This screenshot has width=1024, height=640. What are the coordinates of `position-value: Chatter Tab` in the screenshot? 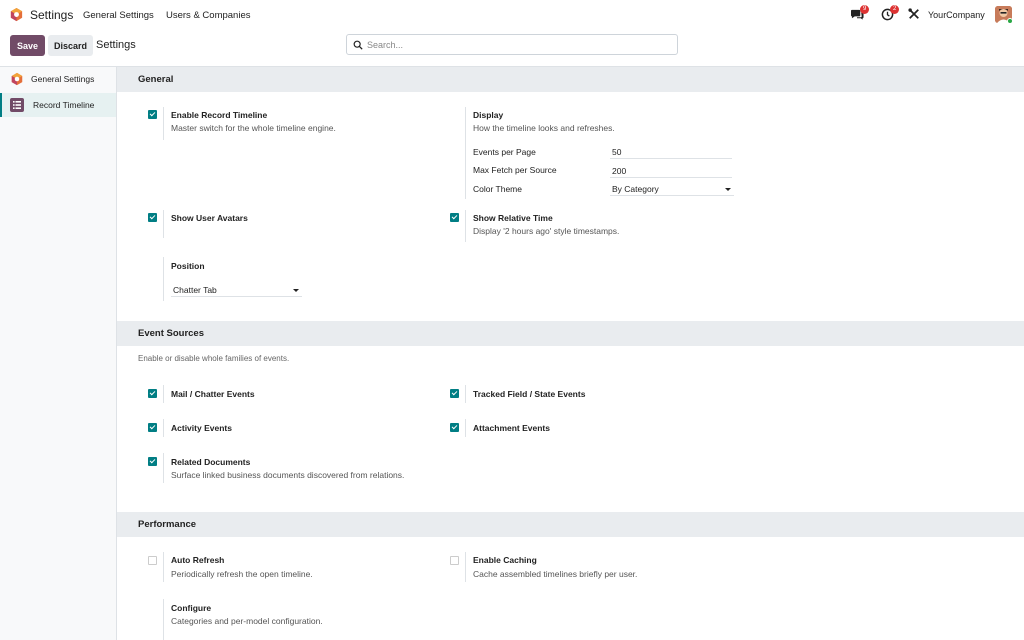 It's located at (195, 290).